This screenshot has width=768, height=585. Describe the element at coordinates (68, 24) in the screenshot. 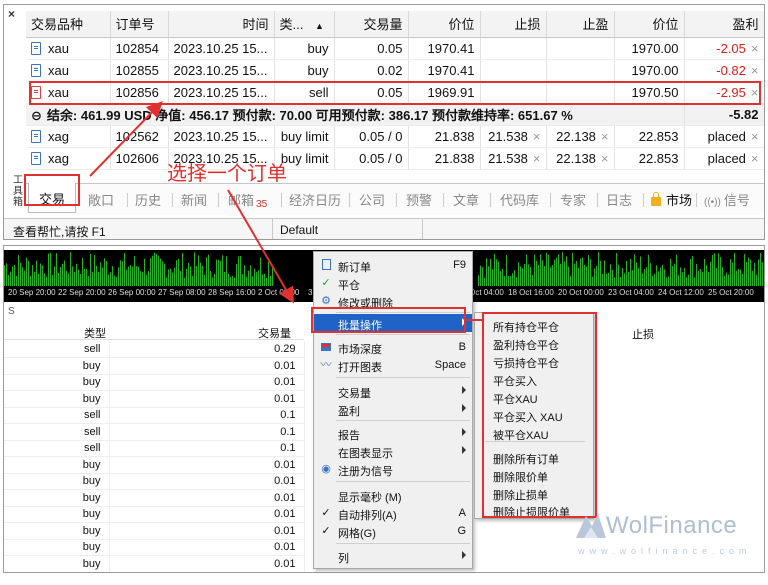

I see `col-symbol: 交易品种` at that location.